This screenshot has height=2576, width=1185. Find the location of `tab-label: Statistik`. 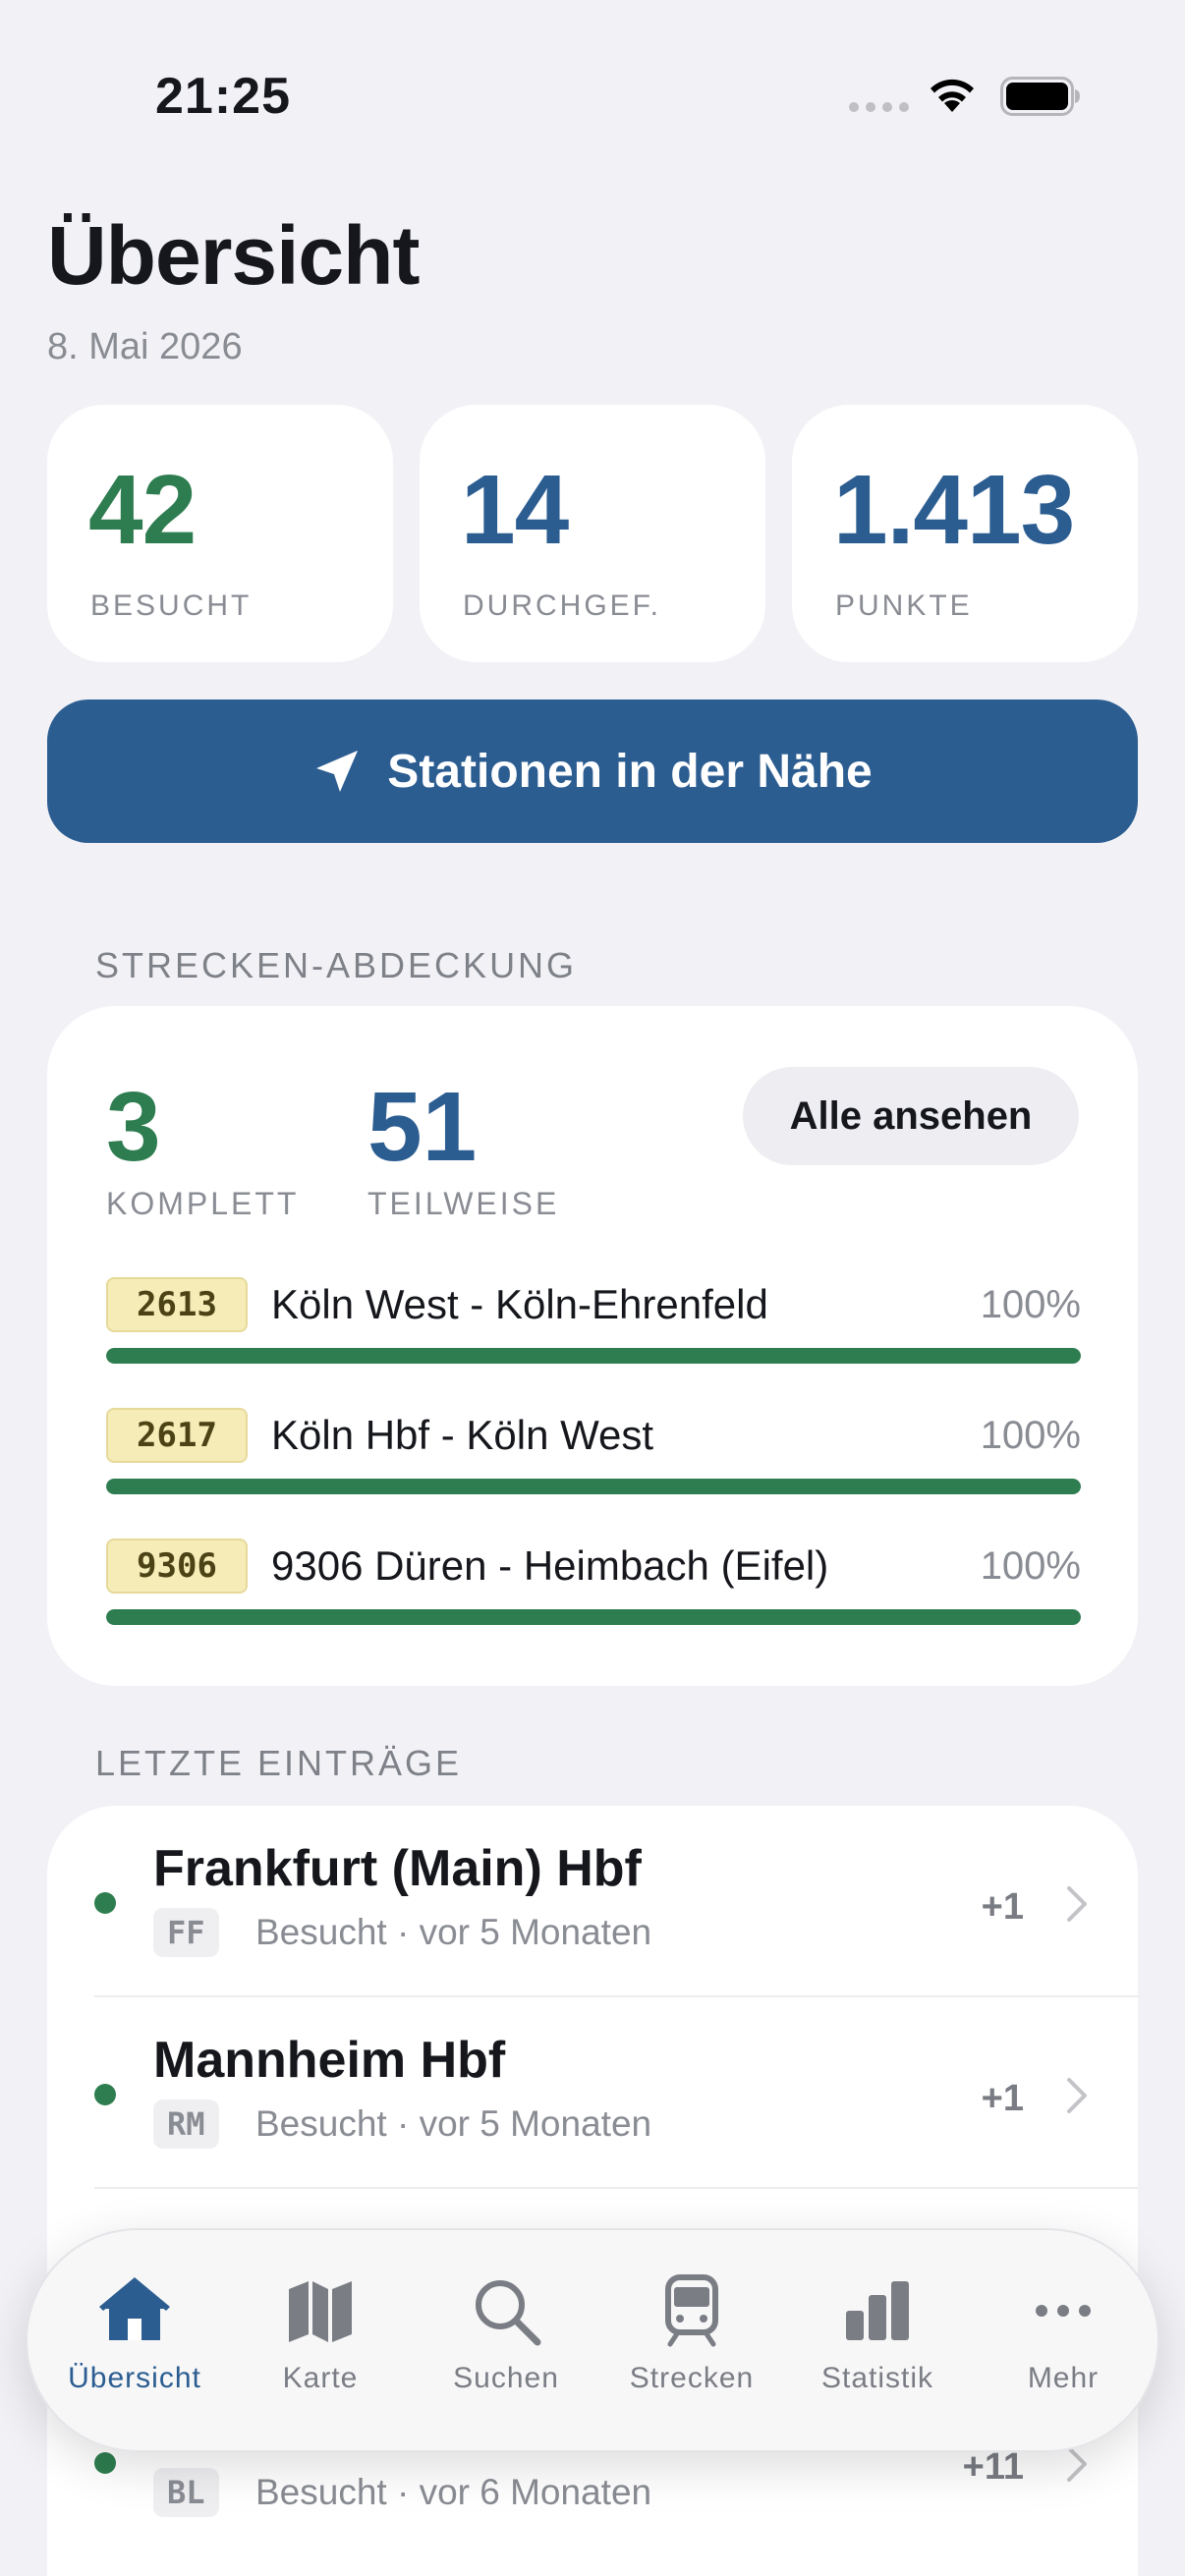

tab-label: Statistik is located at coordinates (877, 2378).